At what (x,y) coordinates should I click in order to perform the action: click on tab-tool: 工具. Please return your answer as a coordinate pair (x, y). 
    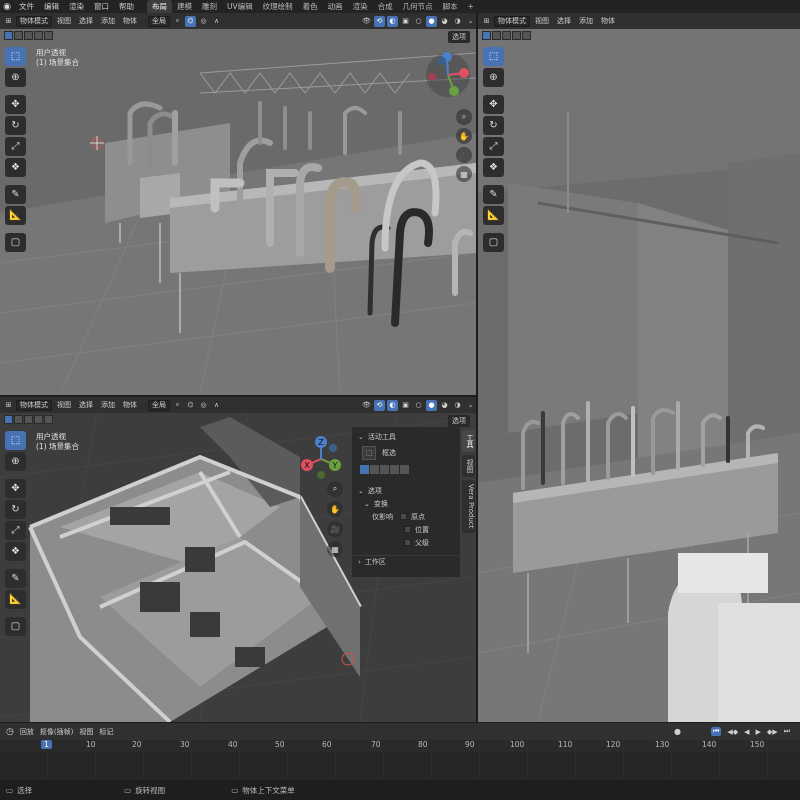
    Looking at the image, I should click on (468, 441).